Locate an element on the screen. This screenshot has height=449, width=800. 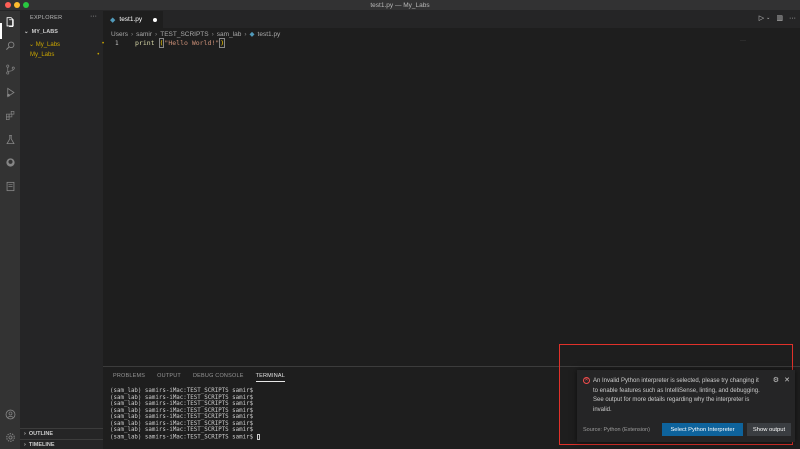
testing-icon is located at coordinates (10, 139).